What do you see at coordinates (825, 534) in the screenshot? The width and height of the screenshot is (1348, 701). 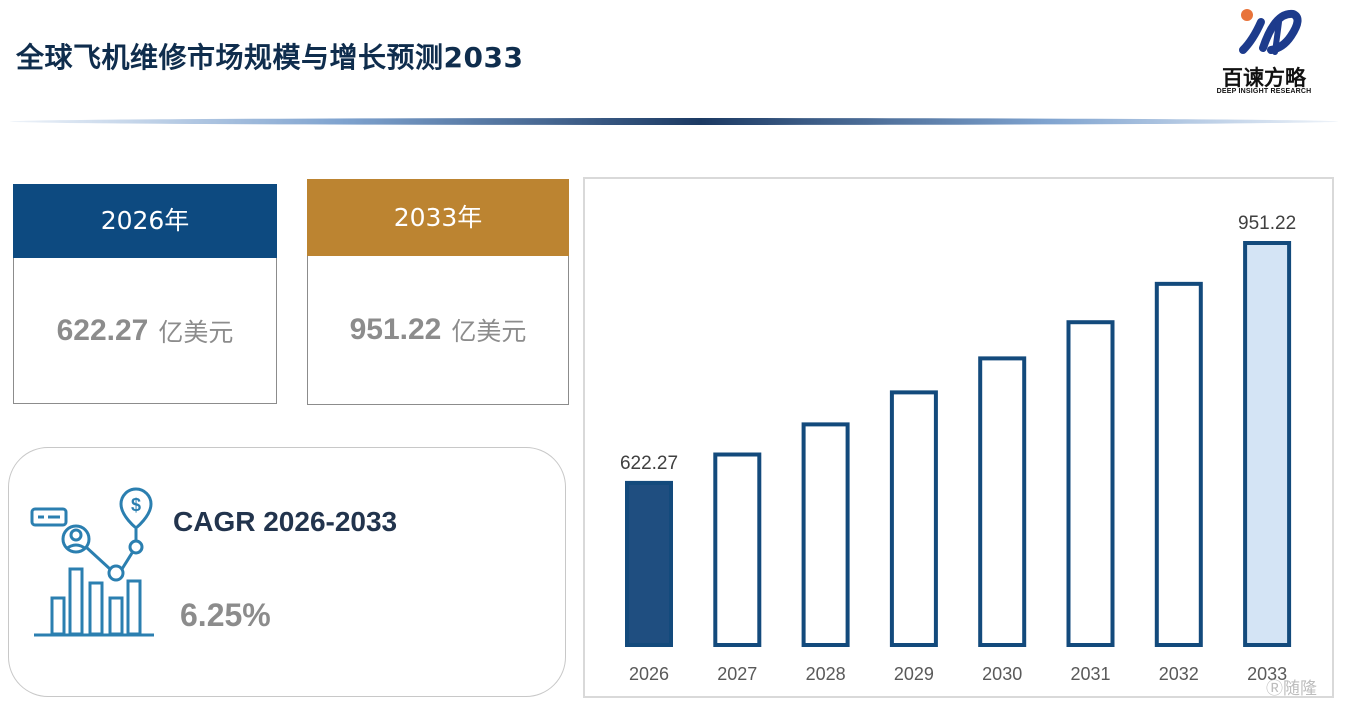 I see `bar-2028` at bounding box center [825, 534].